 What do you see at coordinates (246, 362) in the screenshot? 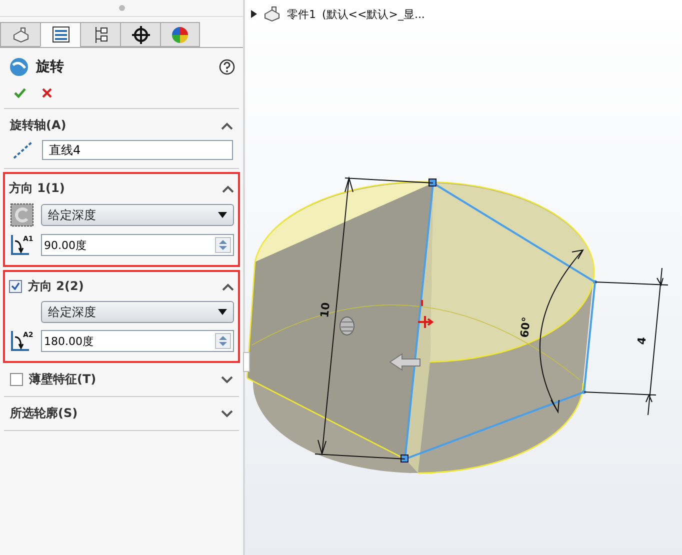
I see `splitter-handle` at bounding box center [246, 362].